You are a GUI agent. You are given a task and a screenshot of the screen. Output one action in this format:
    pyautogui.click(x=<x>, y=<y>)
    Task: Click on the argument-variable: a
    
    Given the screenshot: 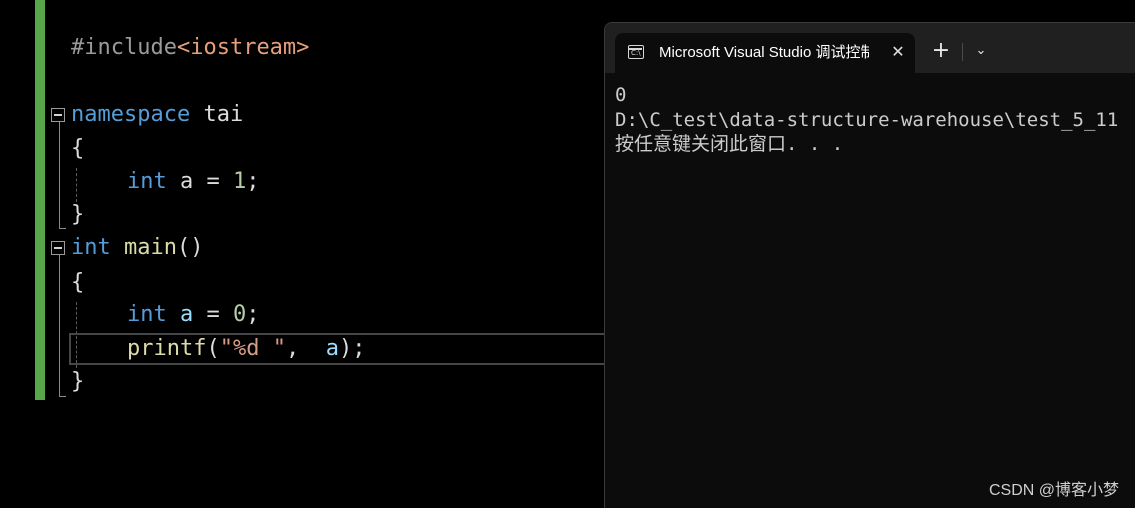 What is the action you would take?
    pyautogui.click(x=332, y=348)
    